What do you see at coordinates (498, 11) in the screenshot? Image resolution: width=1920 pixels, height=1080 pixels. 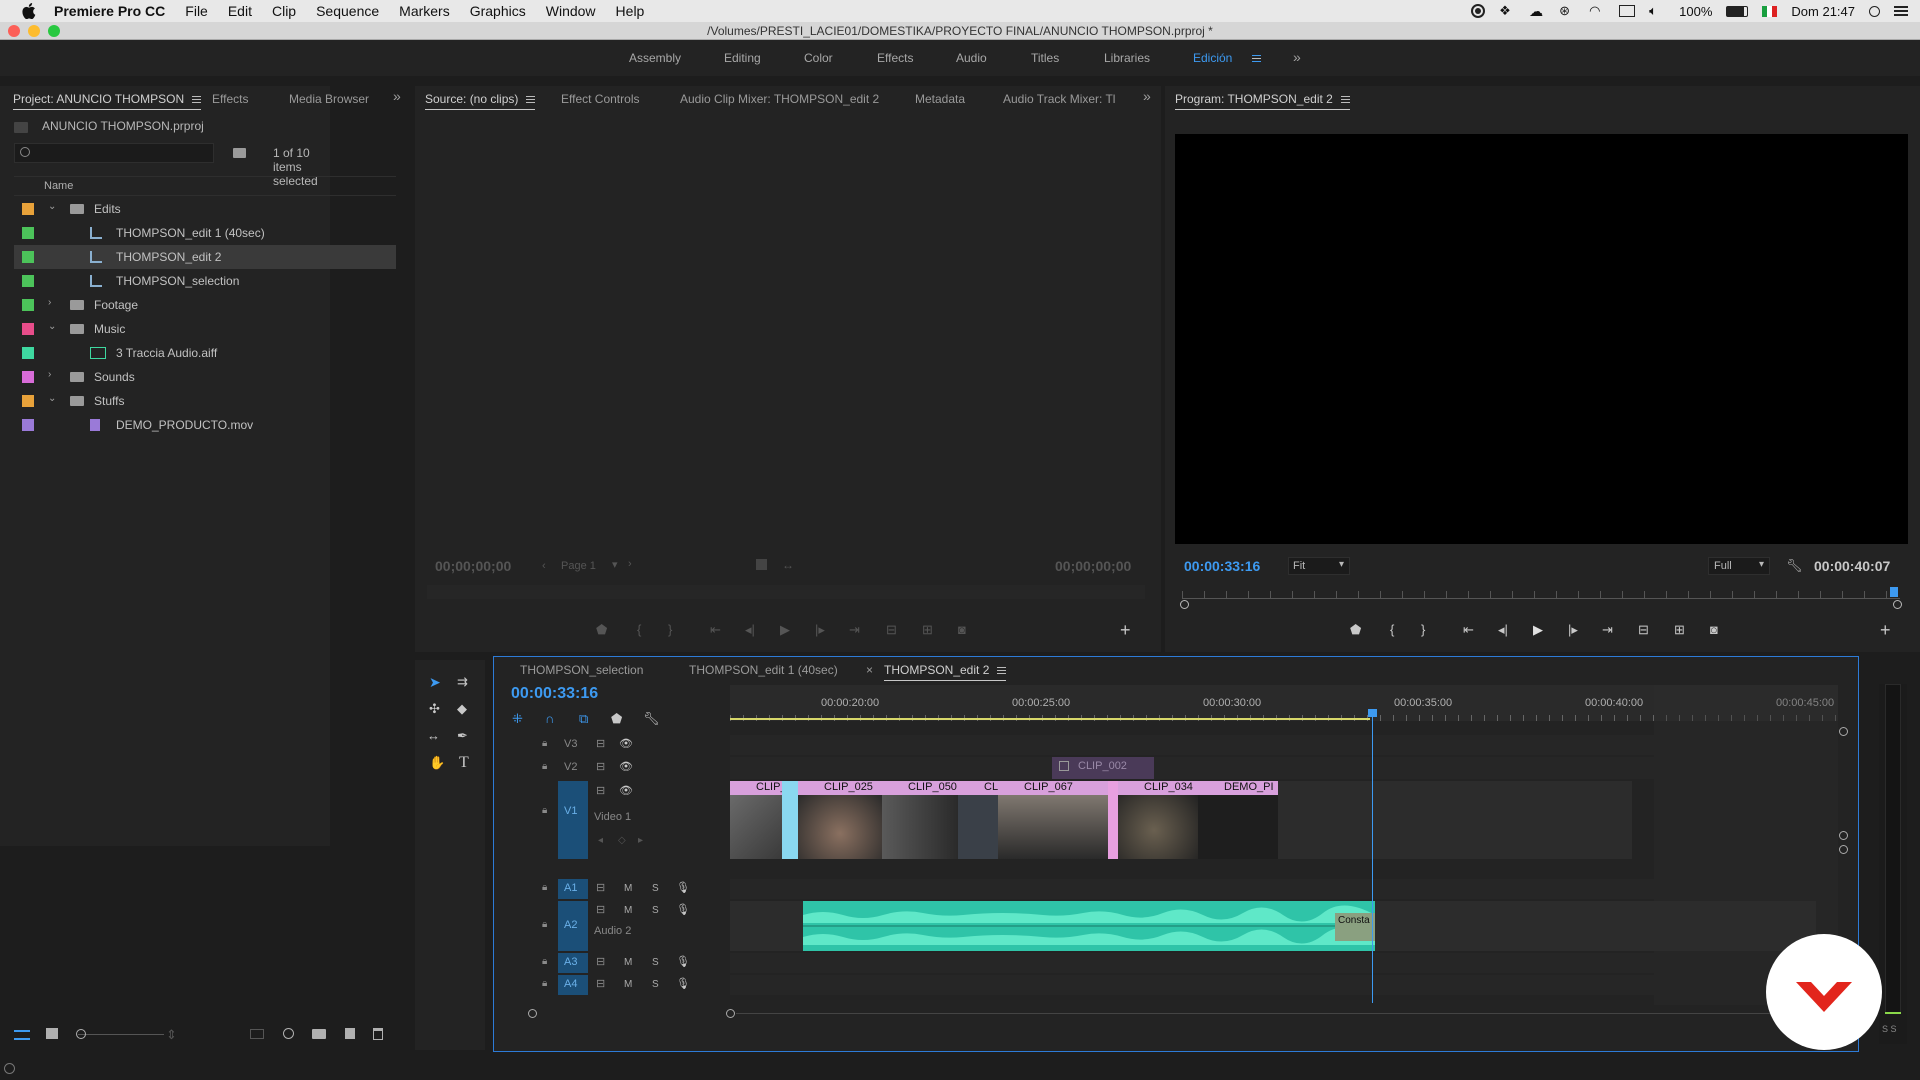 I see `menu-graphics: Graphics` at bounding box center [498, 11].